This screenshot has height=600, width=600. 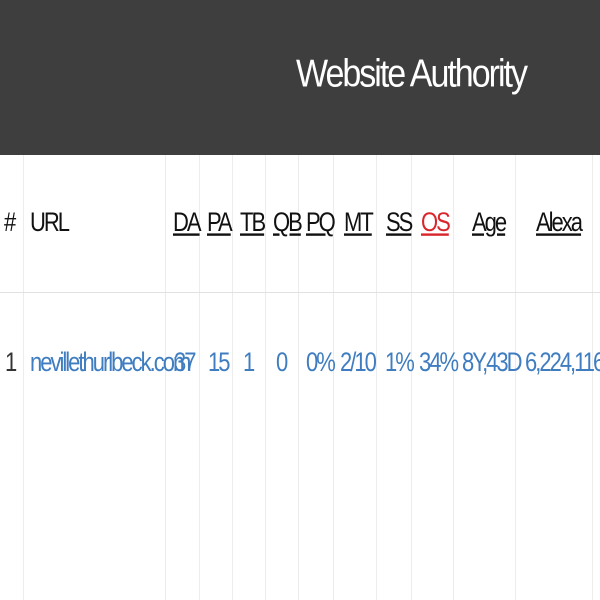 What do you see at coordinates (399, 222) in the screenshot?
I see `column-header-ss: SS` at bounding box center [399, 222].